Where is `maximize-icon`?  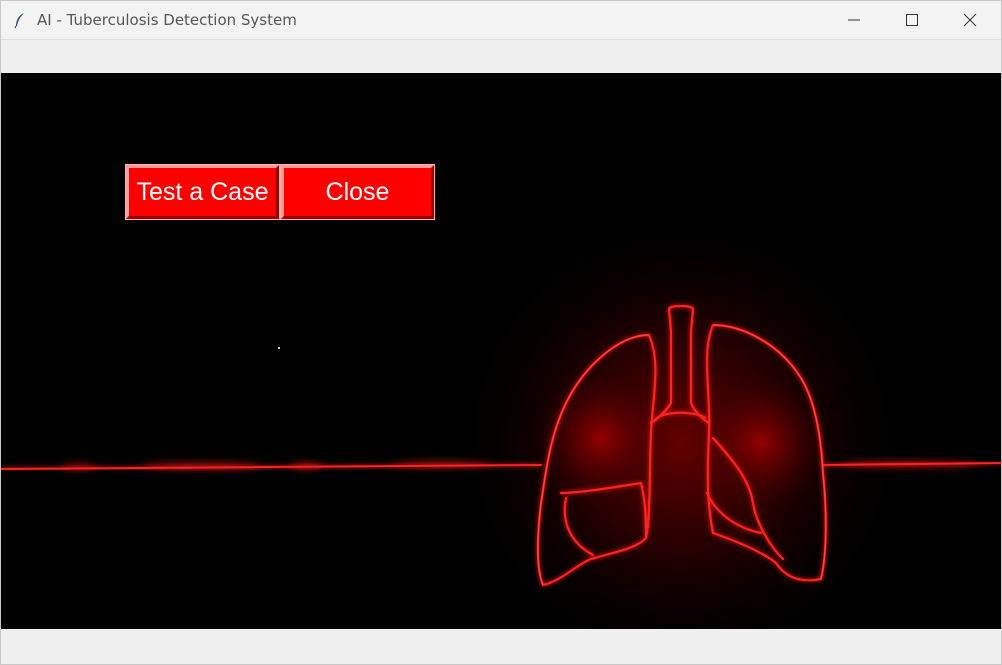 maximize-icon is located at coordinates (912, 20).